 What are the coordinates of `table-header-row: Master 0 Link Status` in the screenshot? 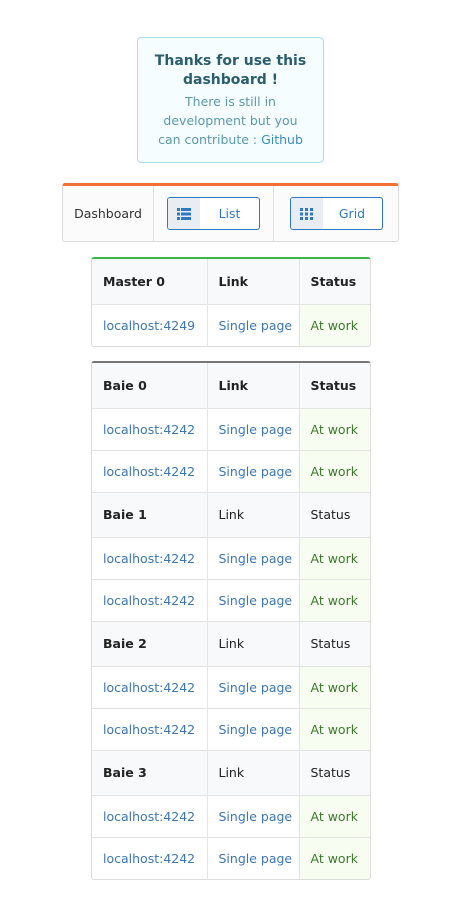 It's located at (231, 282).